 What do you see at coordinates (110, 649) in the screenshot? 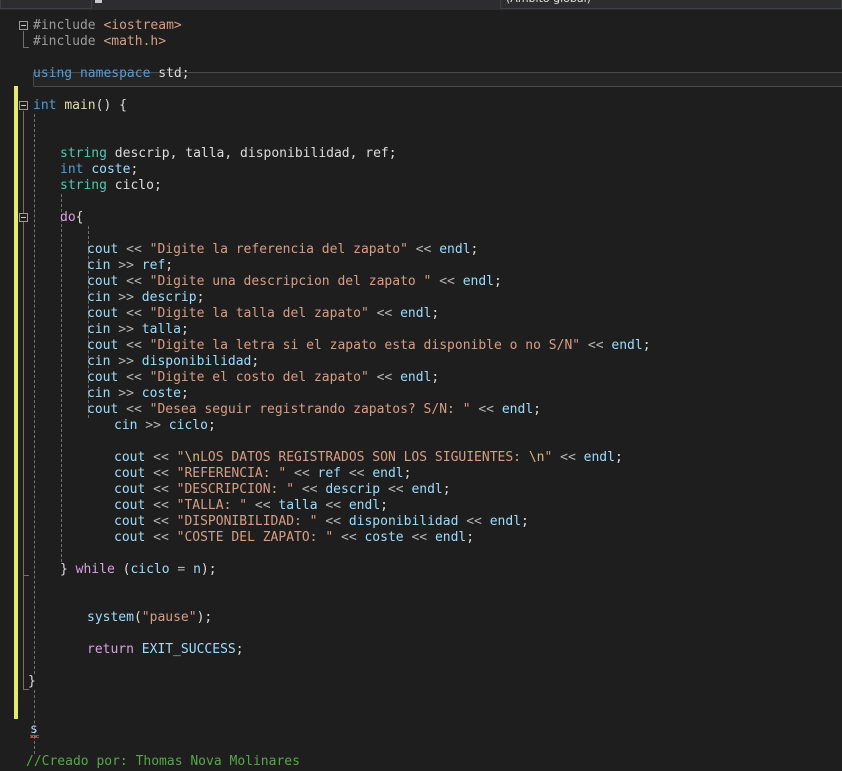
I see `code-token: return` at bounding box center [110, 649].